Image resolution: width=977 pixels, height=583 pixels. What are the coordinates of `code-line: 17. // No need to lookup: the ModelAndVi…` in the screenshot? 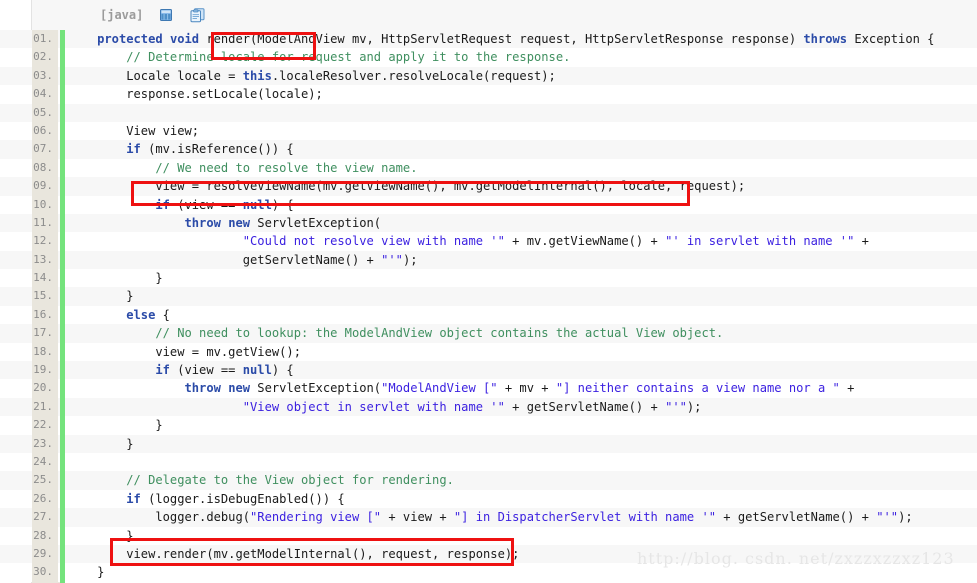 It's located at (488, 333).